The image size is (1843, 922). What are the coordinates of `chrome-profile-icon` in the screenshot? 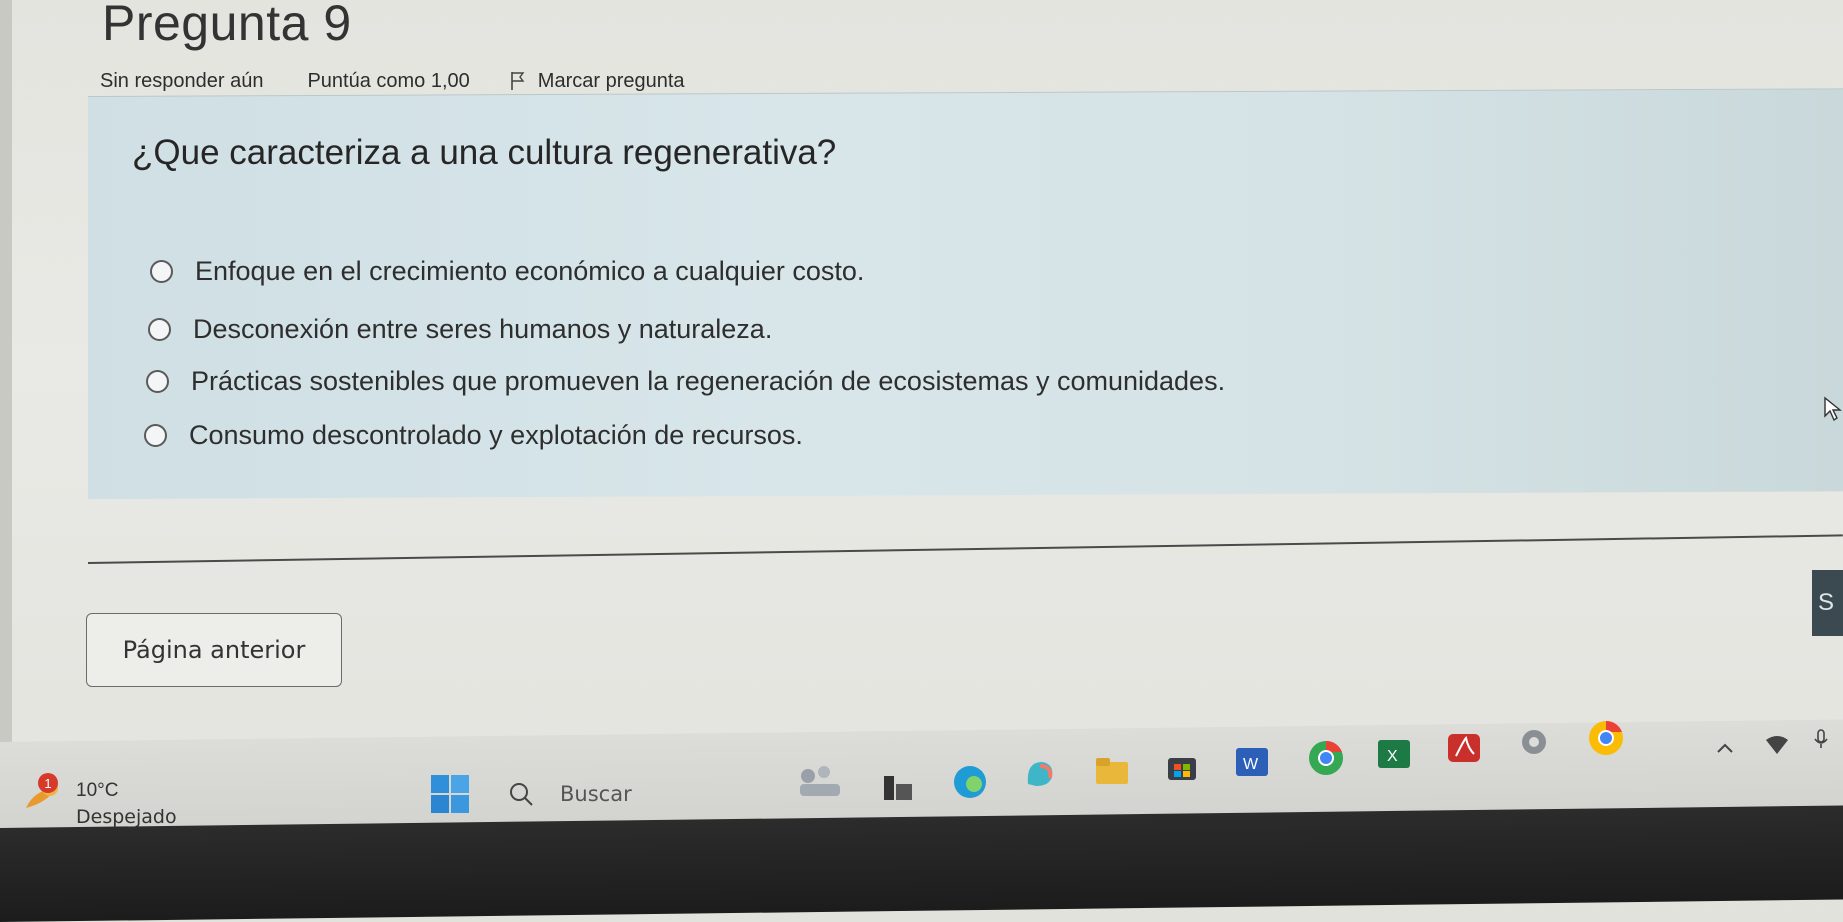 It's located at (1606, 738).